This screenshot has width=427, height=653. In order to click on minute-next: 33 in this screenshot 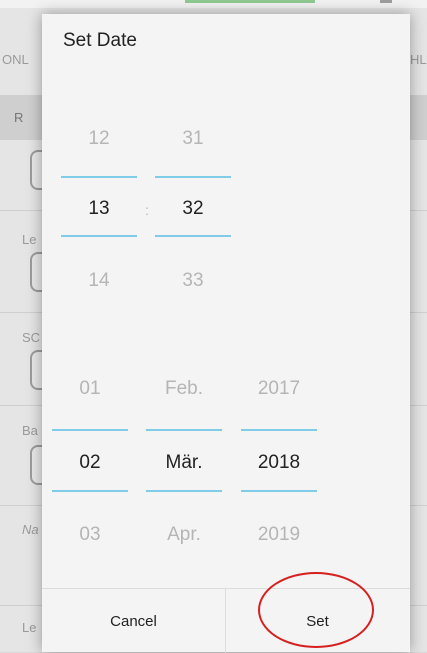, I will do `click(193, 281)`.